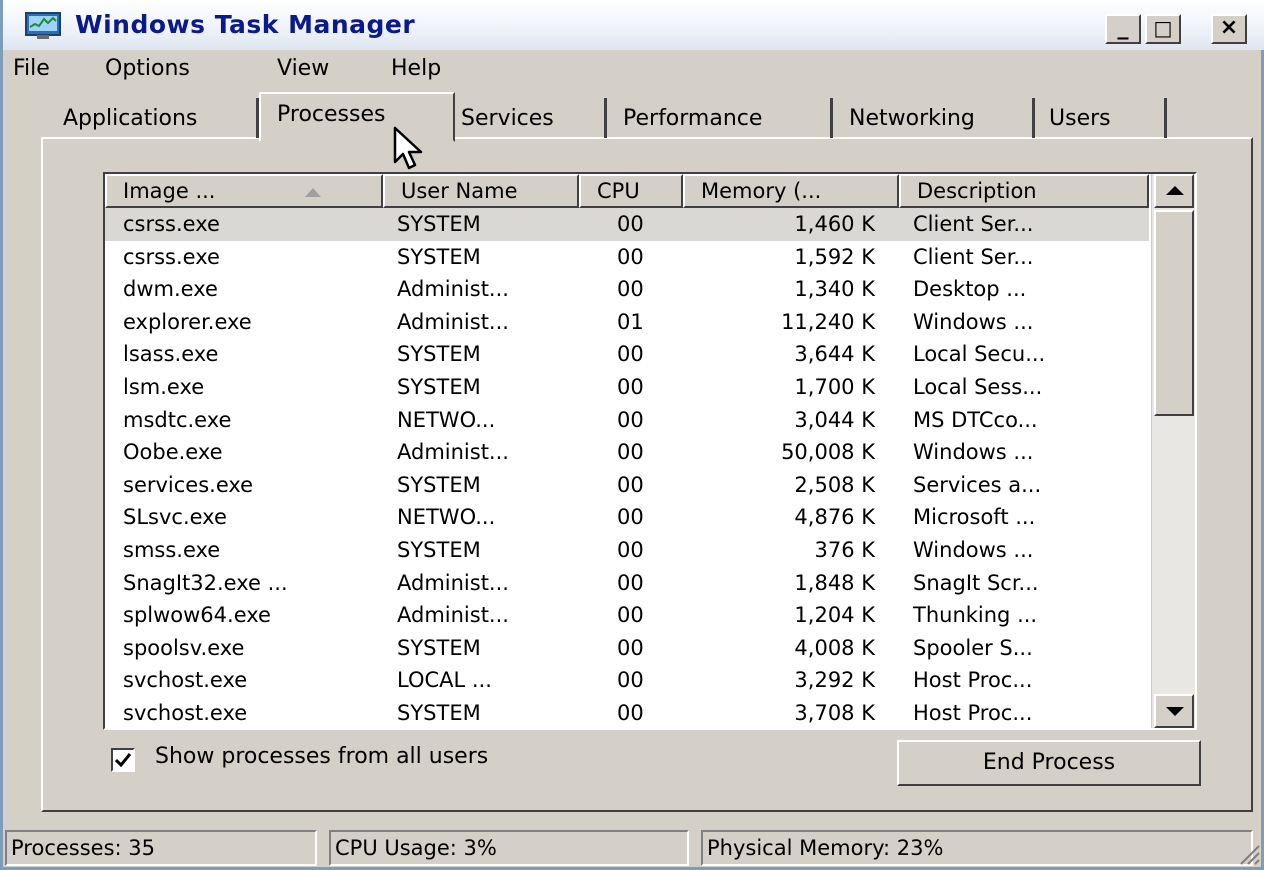 This screenshot has width=1264, height=870. Describe the element at coordinates (177, 419) in the screenshot. I see `cell-image: msdtc.exe` at that location.